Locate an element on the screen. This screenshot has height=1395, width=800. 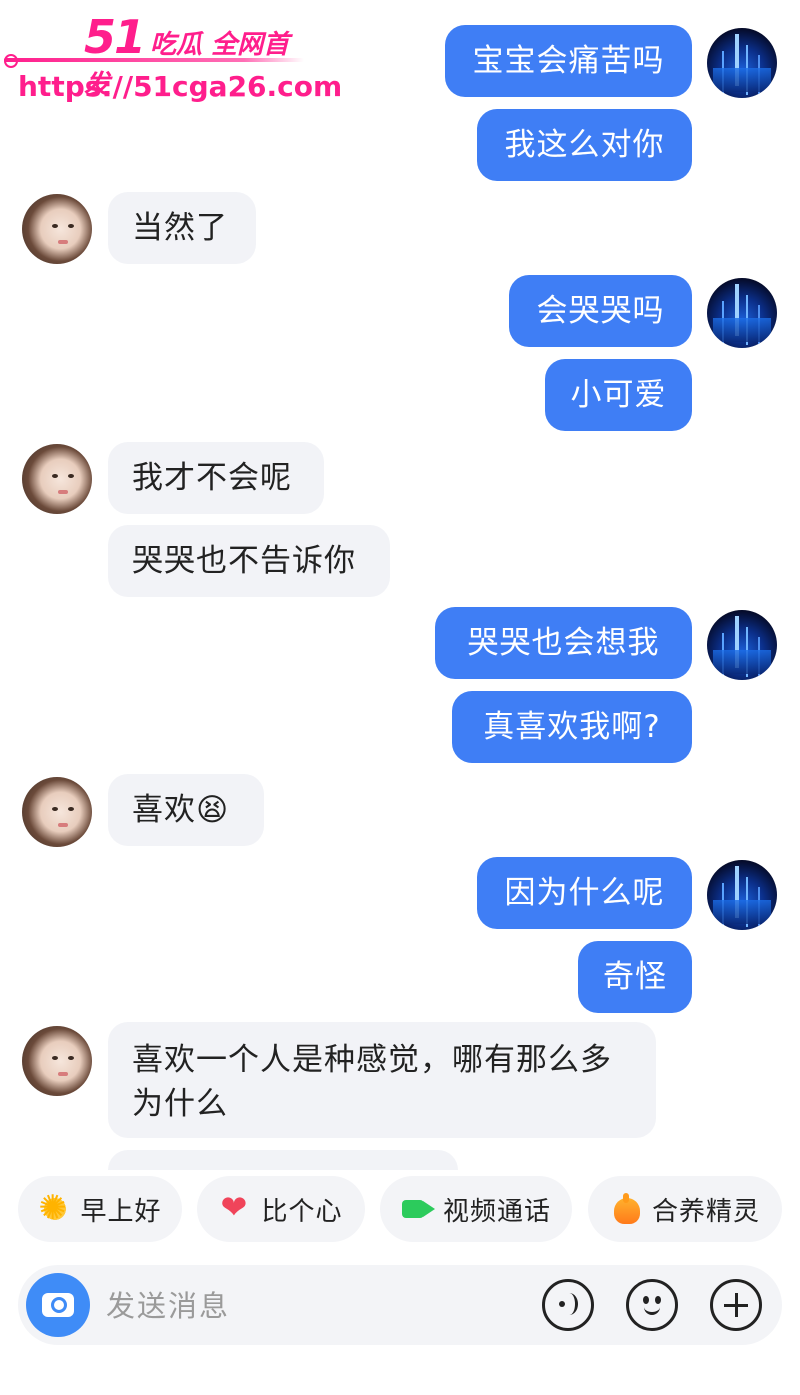
voice-icon is located at coordinates (568, 1305).